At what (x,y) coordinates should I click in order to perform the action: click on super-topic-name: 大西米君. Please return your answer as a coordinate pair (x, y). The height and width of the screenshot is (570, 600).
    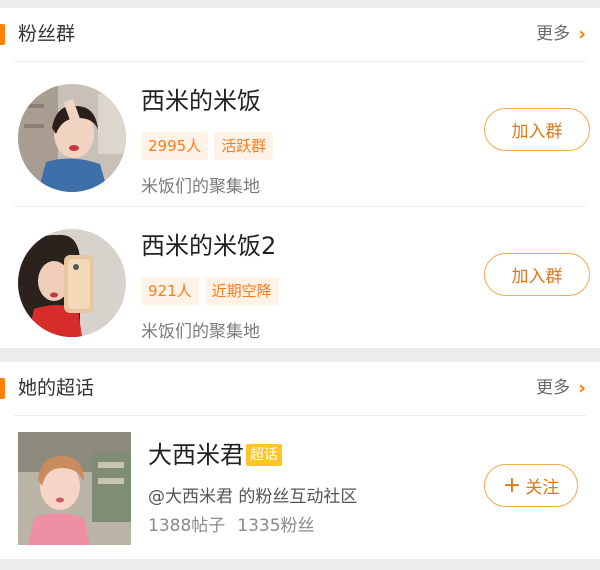
    Looking at the image, I should click on (196, 455).